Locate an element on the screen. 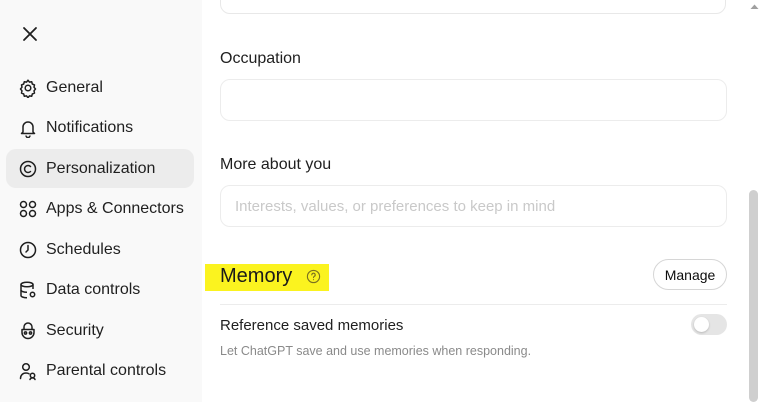  sidebar-item-schedules: Schedules is located at coordinates (100, 249).